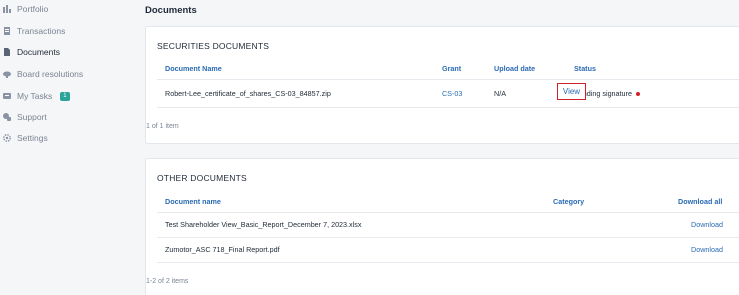  I want to click on sidebar-item-board-resolutions: Board resolutions, so click(43, 74).